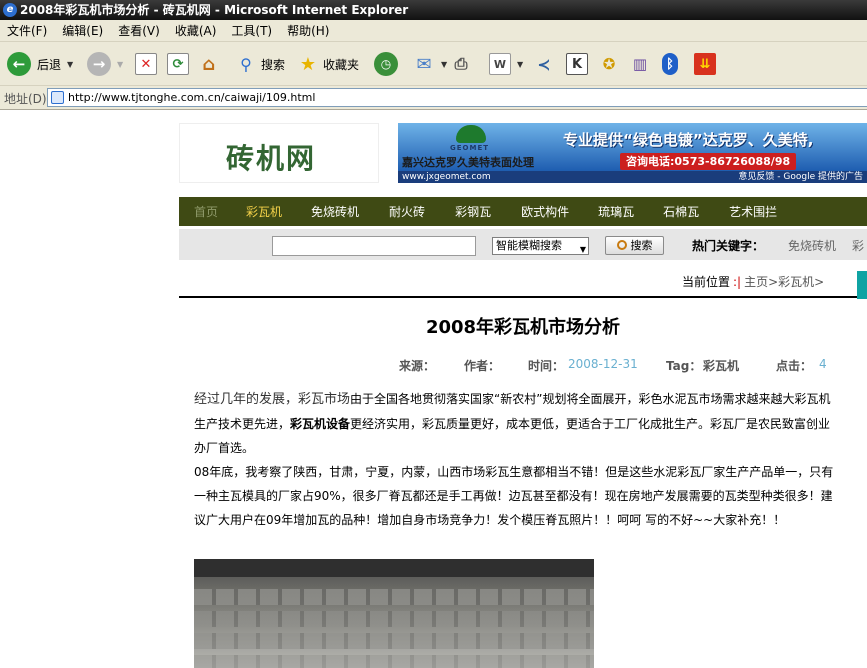  I want to click on search-button: ⚲ 搜索, so click(260, 64).